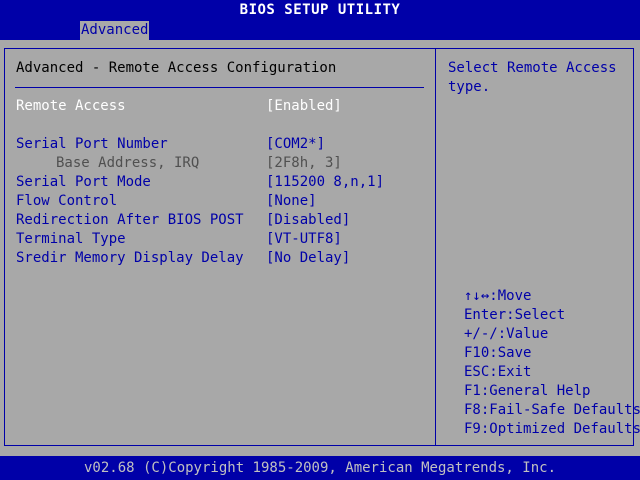  I want to click on serial-port-number-value: [COM2*], so click(295, 144).